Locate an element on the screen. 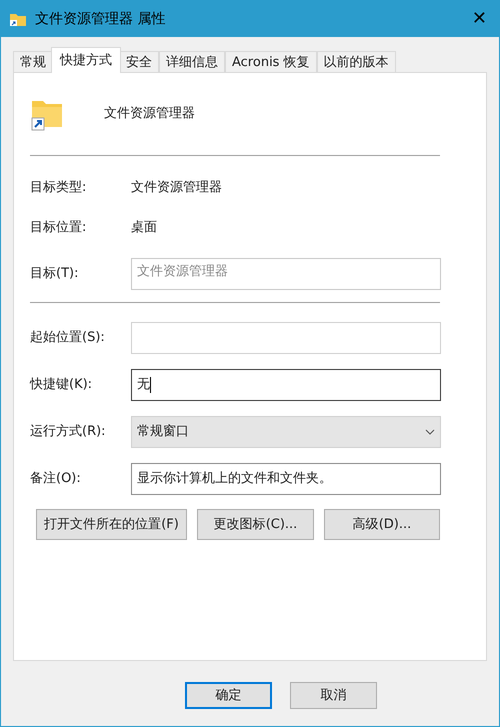 The image size is (500, 727). input-field: 显示你计算机上的文件和文件夹。 is located at coordinates (286, 479).